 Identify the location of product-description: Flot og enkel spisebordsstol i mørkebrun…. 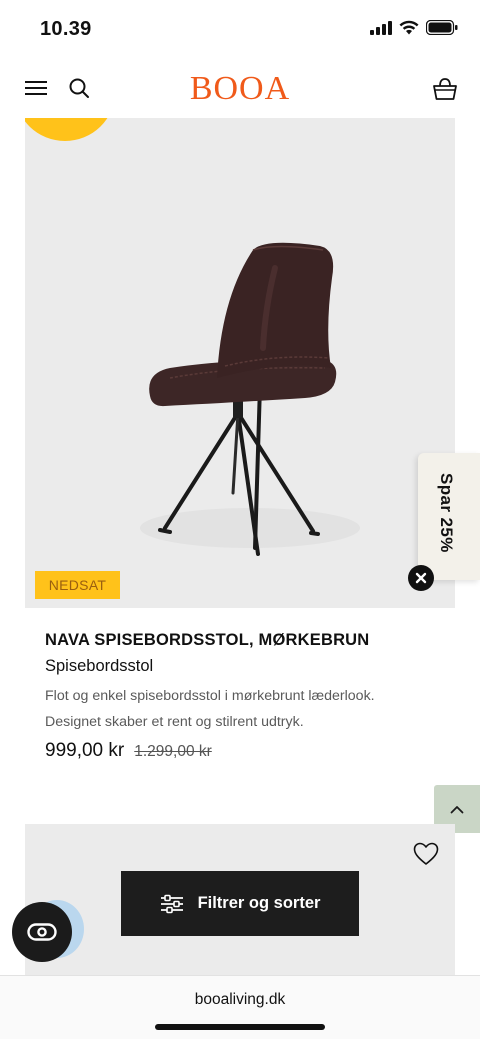
(240, 709).